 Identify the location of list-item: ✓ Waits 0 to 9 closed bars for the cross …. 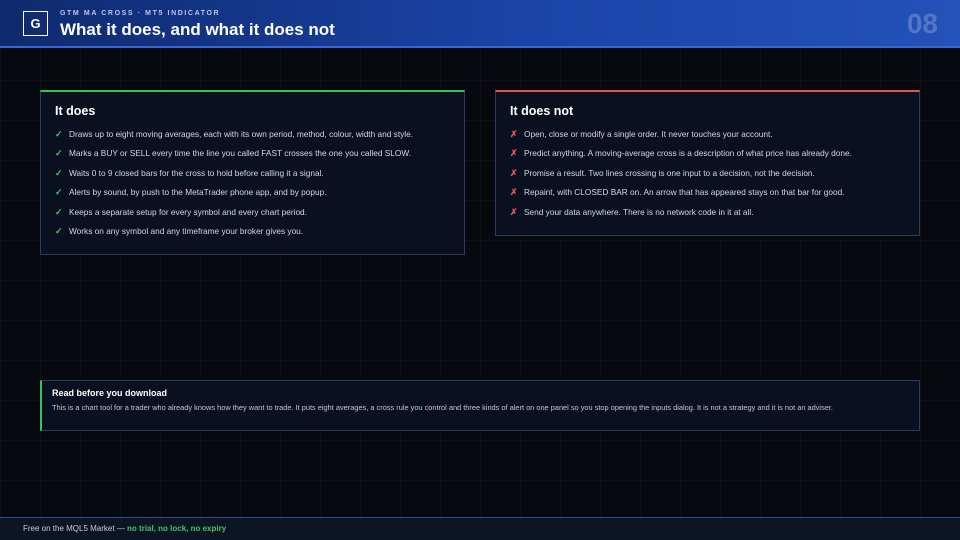
(254, 177).